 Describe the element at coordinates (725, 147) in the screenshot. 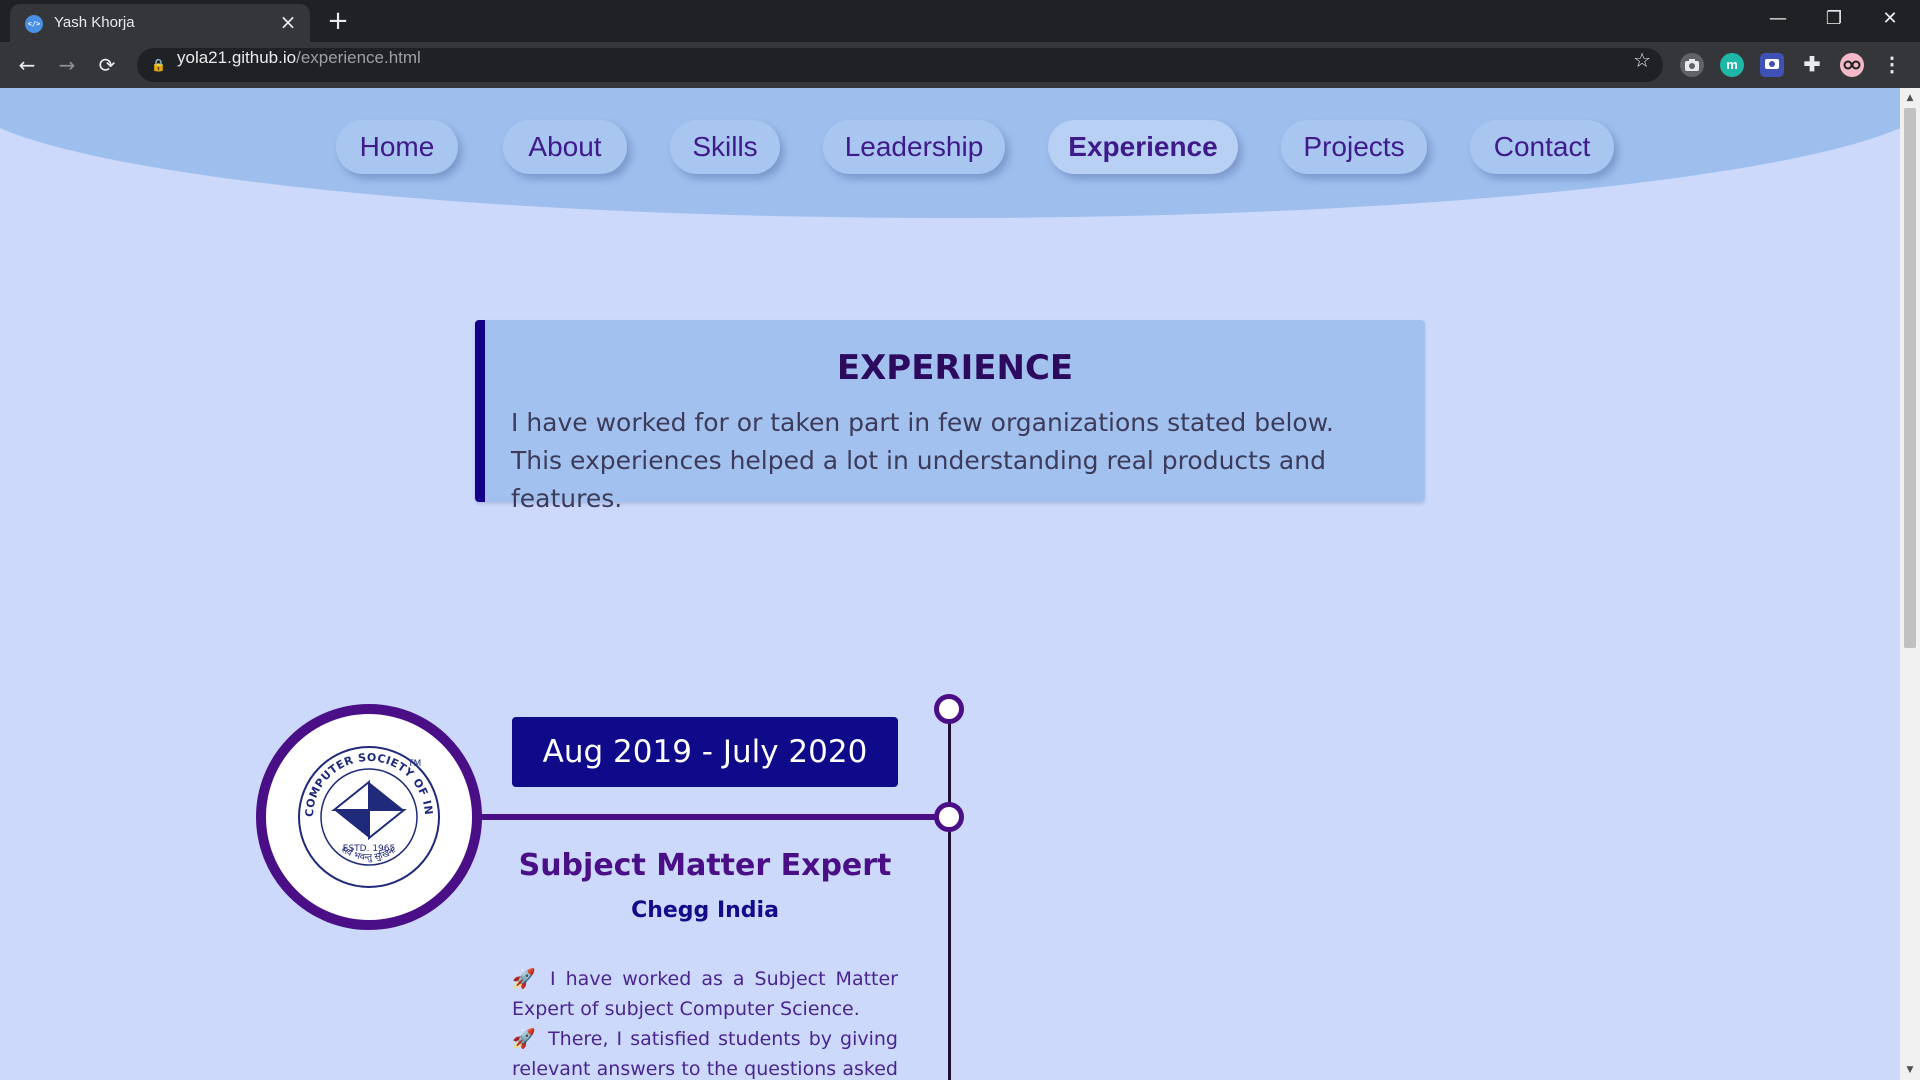

I see `nav-skills: Skills` at that location.